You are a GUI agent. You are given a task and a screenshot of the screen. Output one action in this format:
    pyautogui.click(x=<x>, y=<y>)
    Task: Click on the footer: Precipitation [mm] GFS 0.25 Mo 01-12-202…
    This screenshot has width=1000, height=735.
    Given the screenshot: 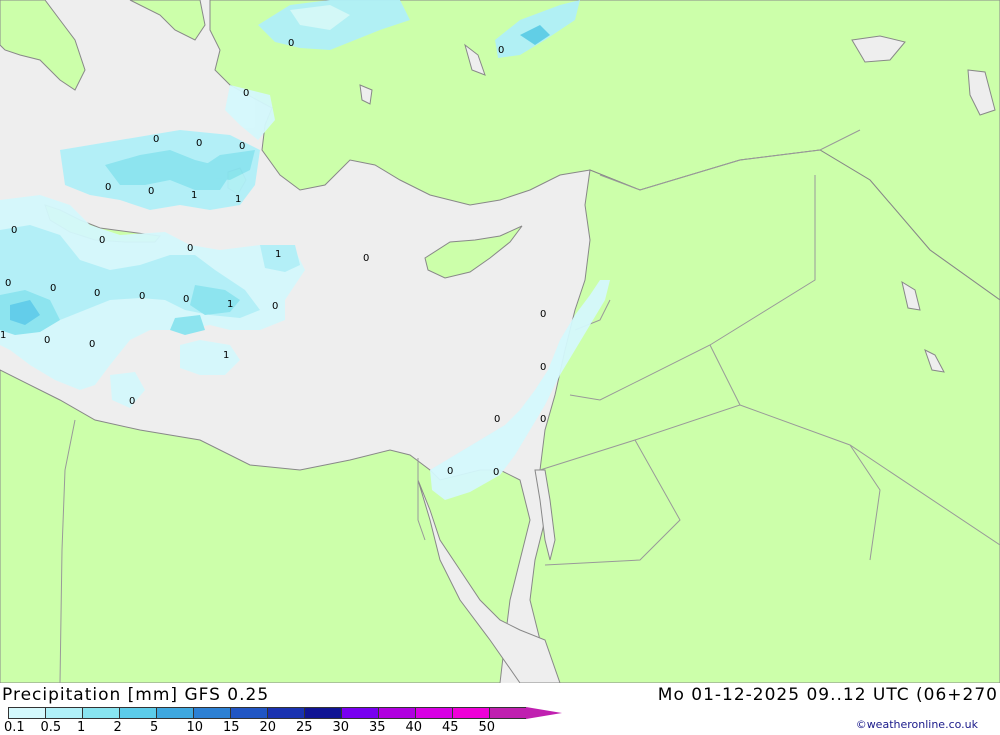 What is the action you would take?
    pyautogui.click(x=500, y=709)
    